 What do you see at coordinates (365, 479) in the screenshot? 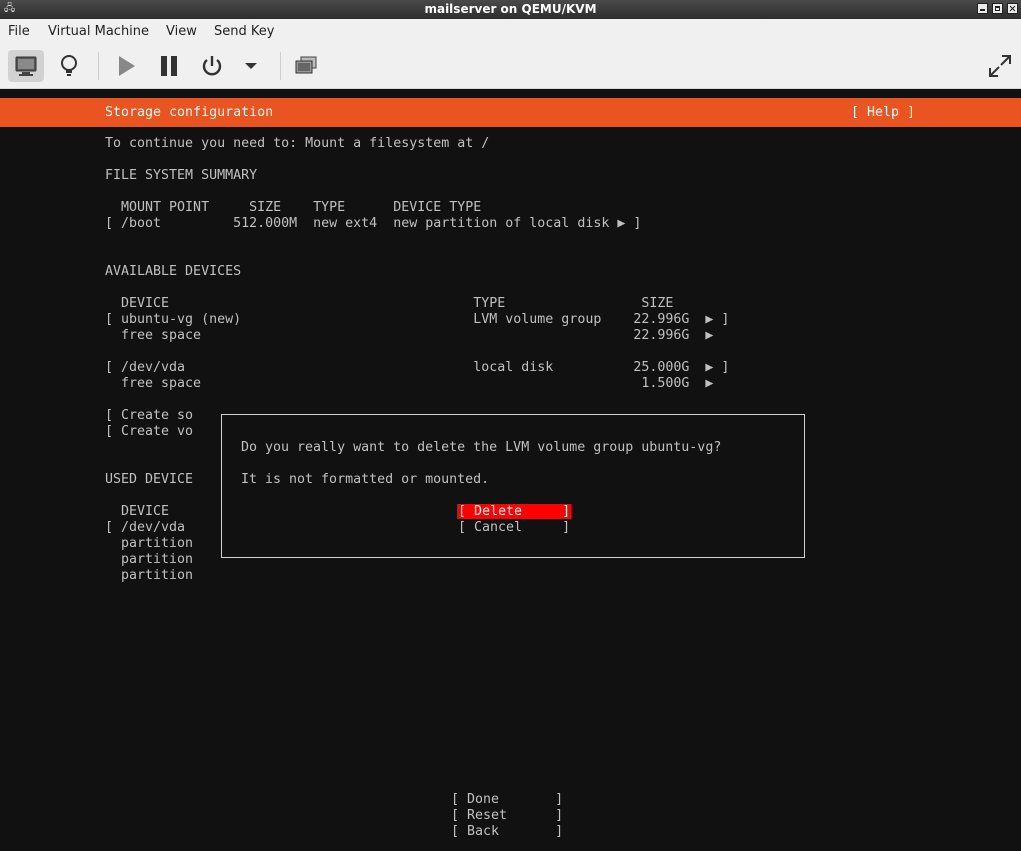
I see `dialog-subtext: It is not formatted or mounted.` at bounding box center [365, 479].